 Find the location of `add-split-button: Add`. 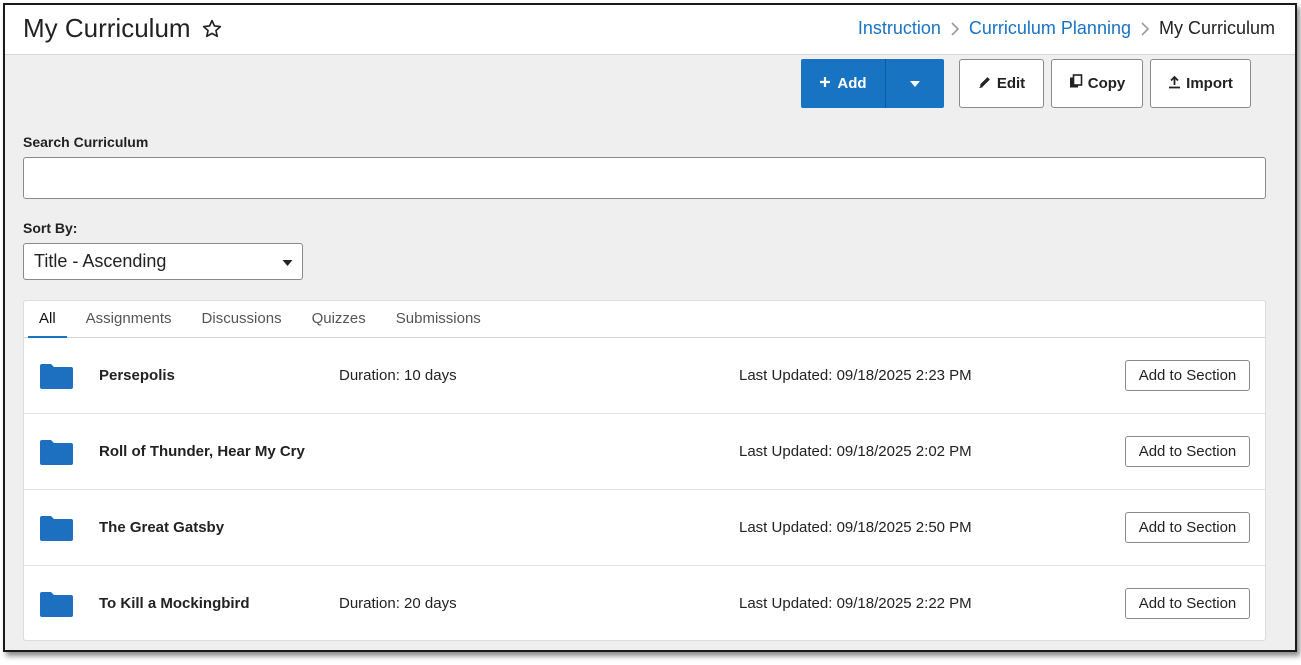

add-split-button: Add is located at coordinates (872, 83).